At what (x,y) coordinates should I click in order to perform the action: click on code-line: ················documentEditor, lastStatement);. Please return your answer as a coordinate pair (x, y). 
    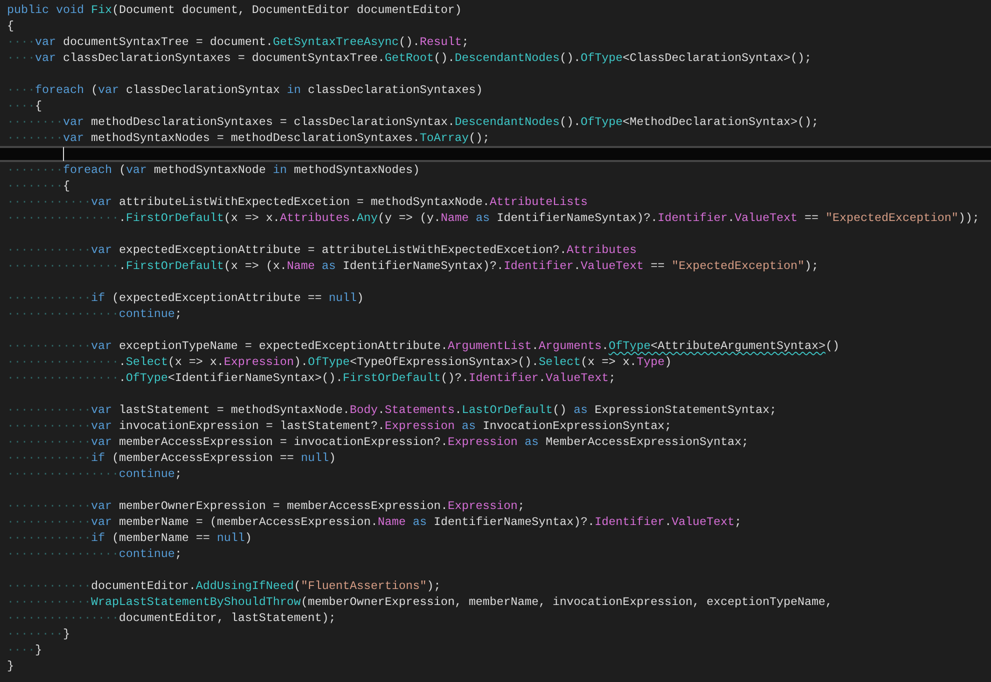
    Looking at the image, I should click on (171, 618).